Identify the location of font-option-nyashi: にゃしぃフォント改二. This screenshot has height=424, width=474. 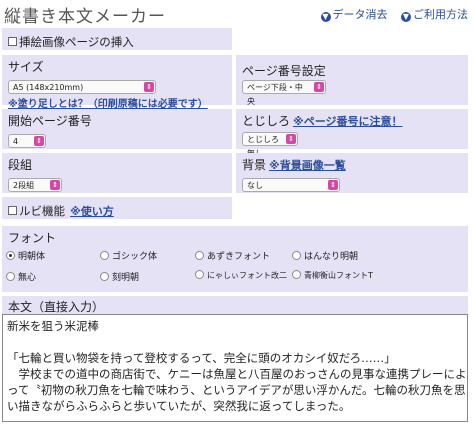
(241, 275).